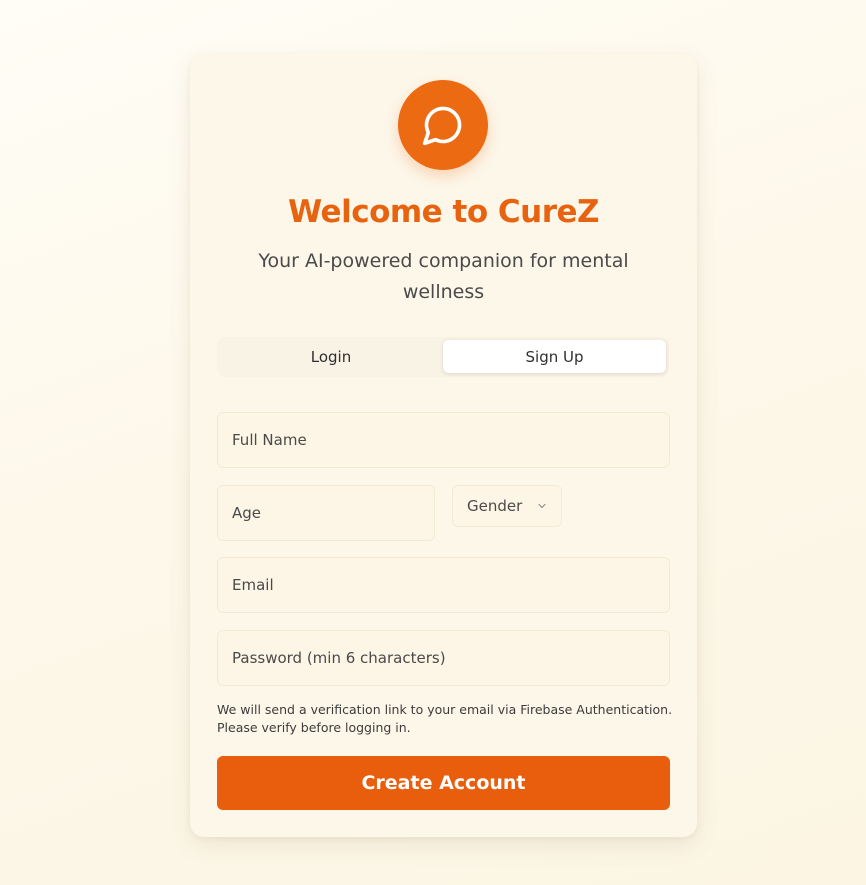  What do you see at coordinates (443, 440) in the screenshot?
I see `full-name-input: Full Name` at bounding box center [443, 440].